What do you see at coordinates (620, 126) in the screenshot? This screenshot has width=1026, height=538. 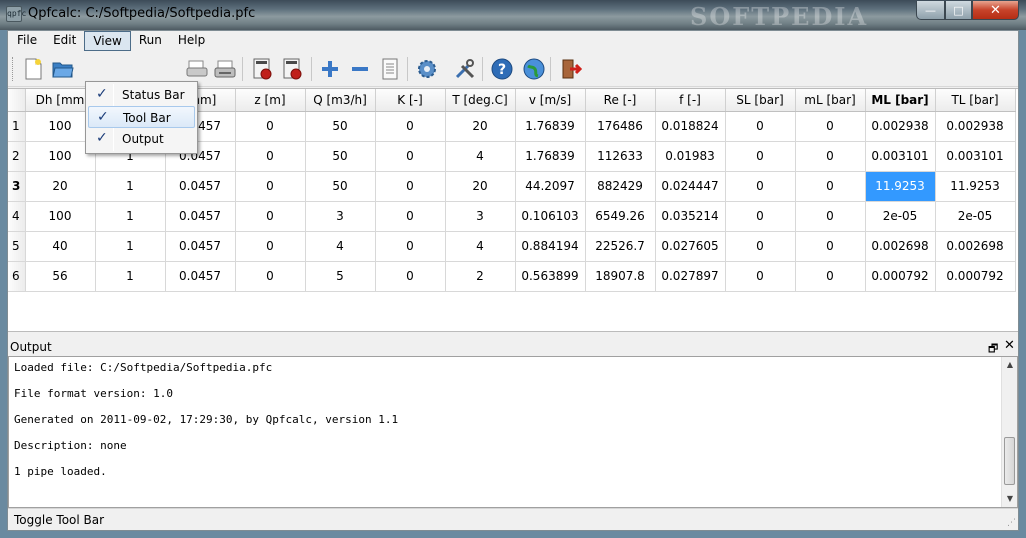 I see `table-cell: 176486` at bounding box center [620, 126].